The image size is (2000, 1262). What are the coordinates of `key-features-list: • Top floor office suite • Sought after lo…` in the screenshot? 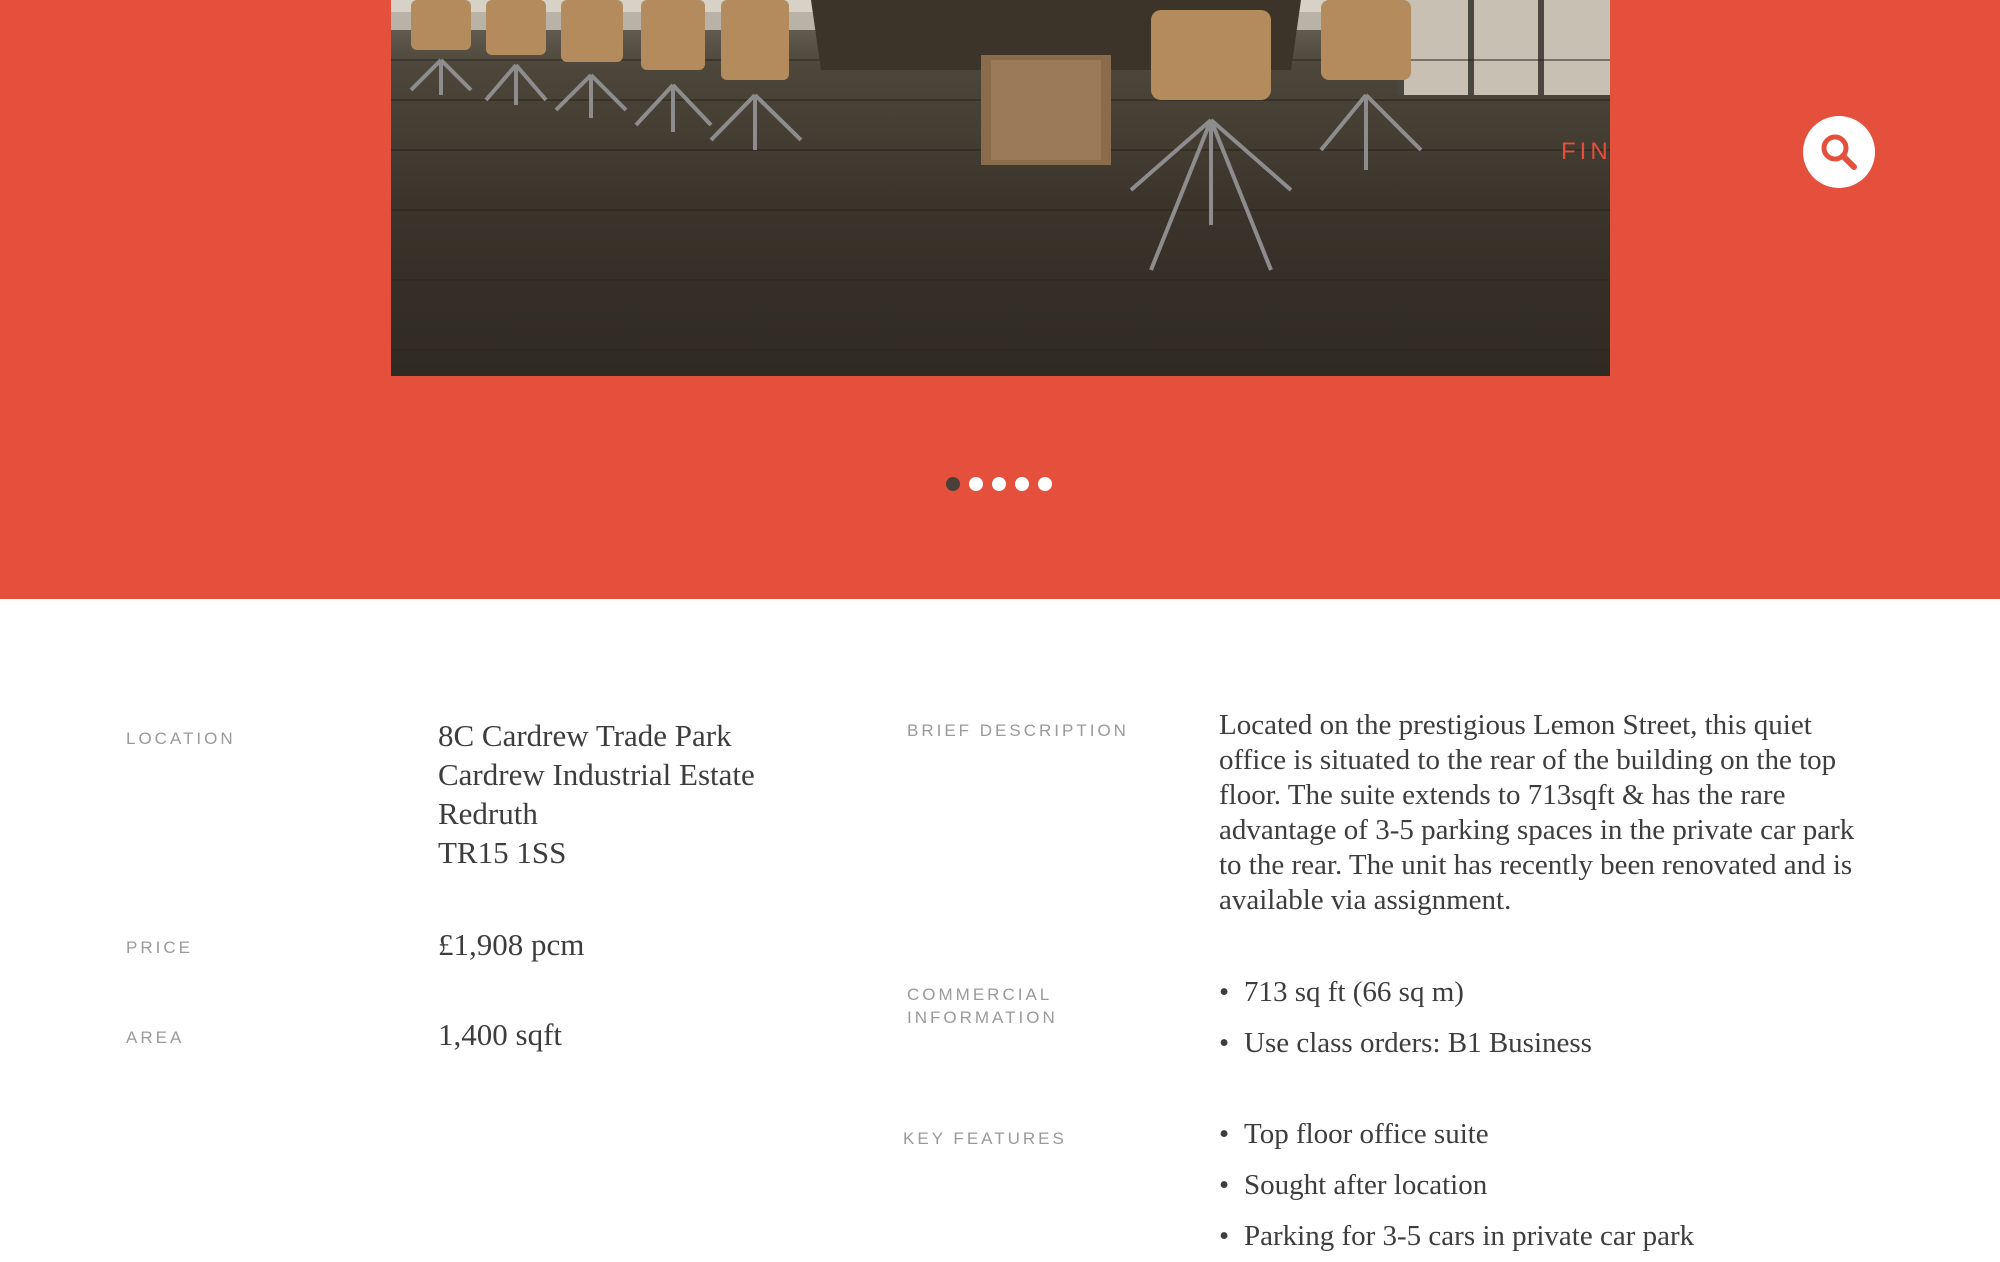 It's located at (1456, 1185).